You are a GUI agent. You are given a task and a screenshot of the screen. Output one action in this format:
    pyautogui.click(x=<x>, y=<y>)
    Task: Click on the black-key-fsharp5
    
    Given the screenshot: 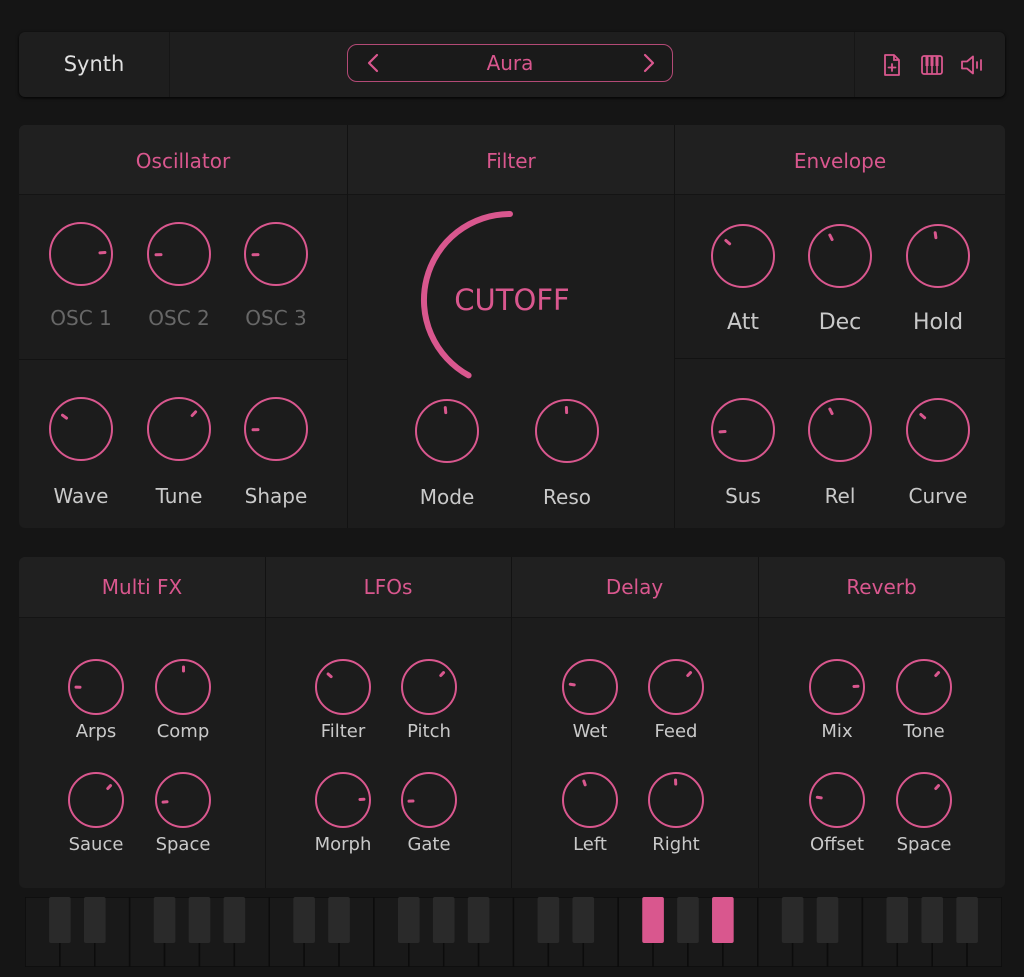 What is the action you would take?
    pyautogui.click(x=897, y=920)
    